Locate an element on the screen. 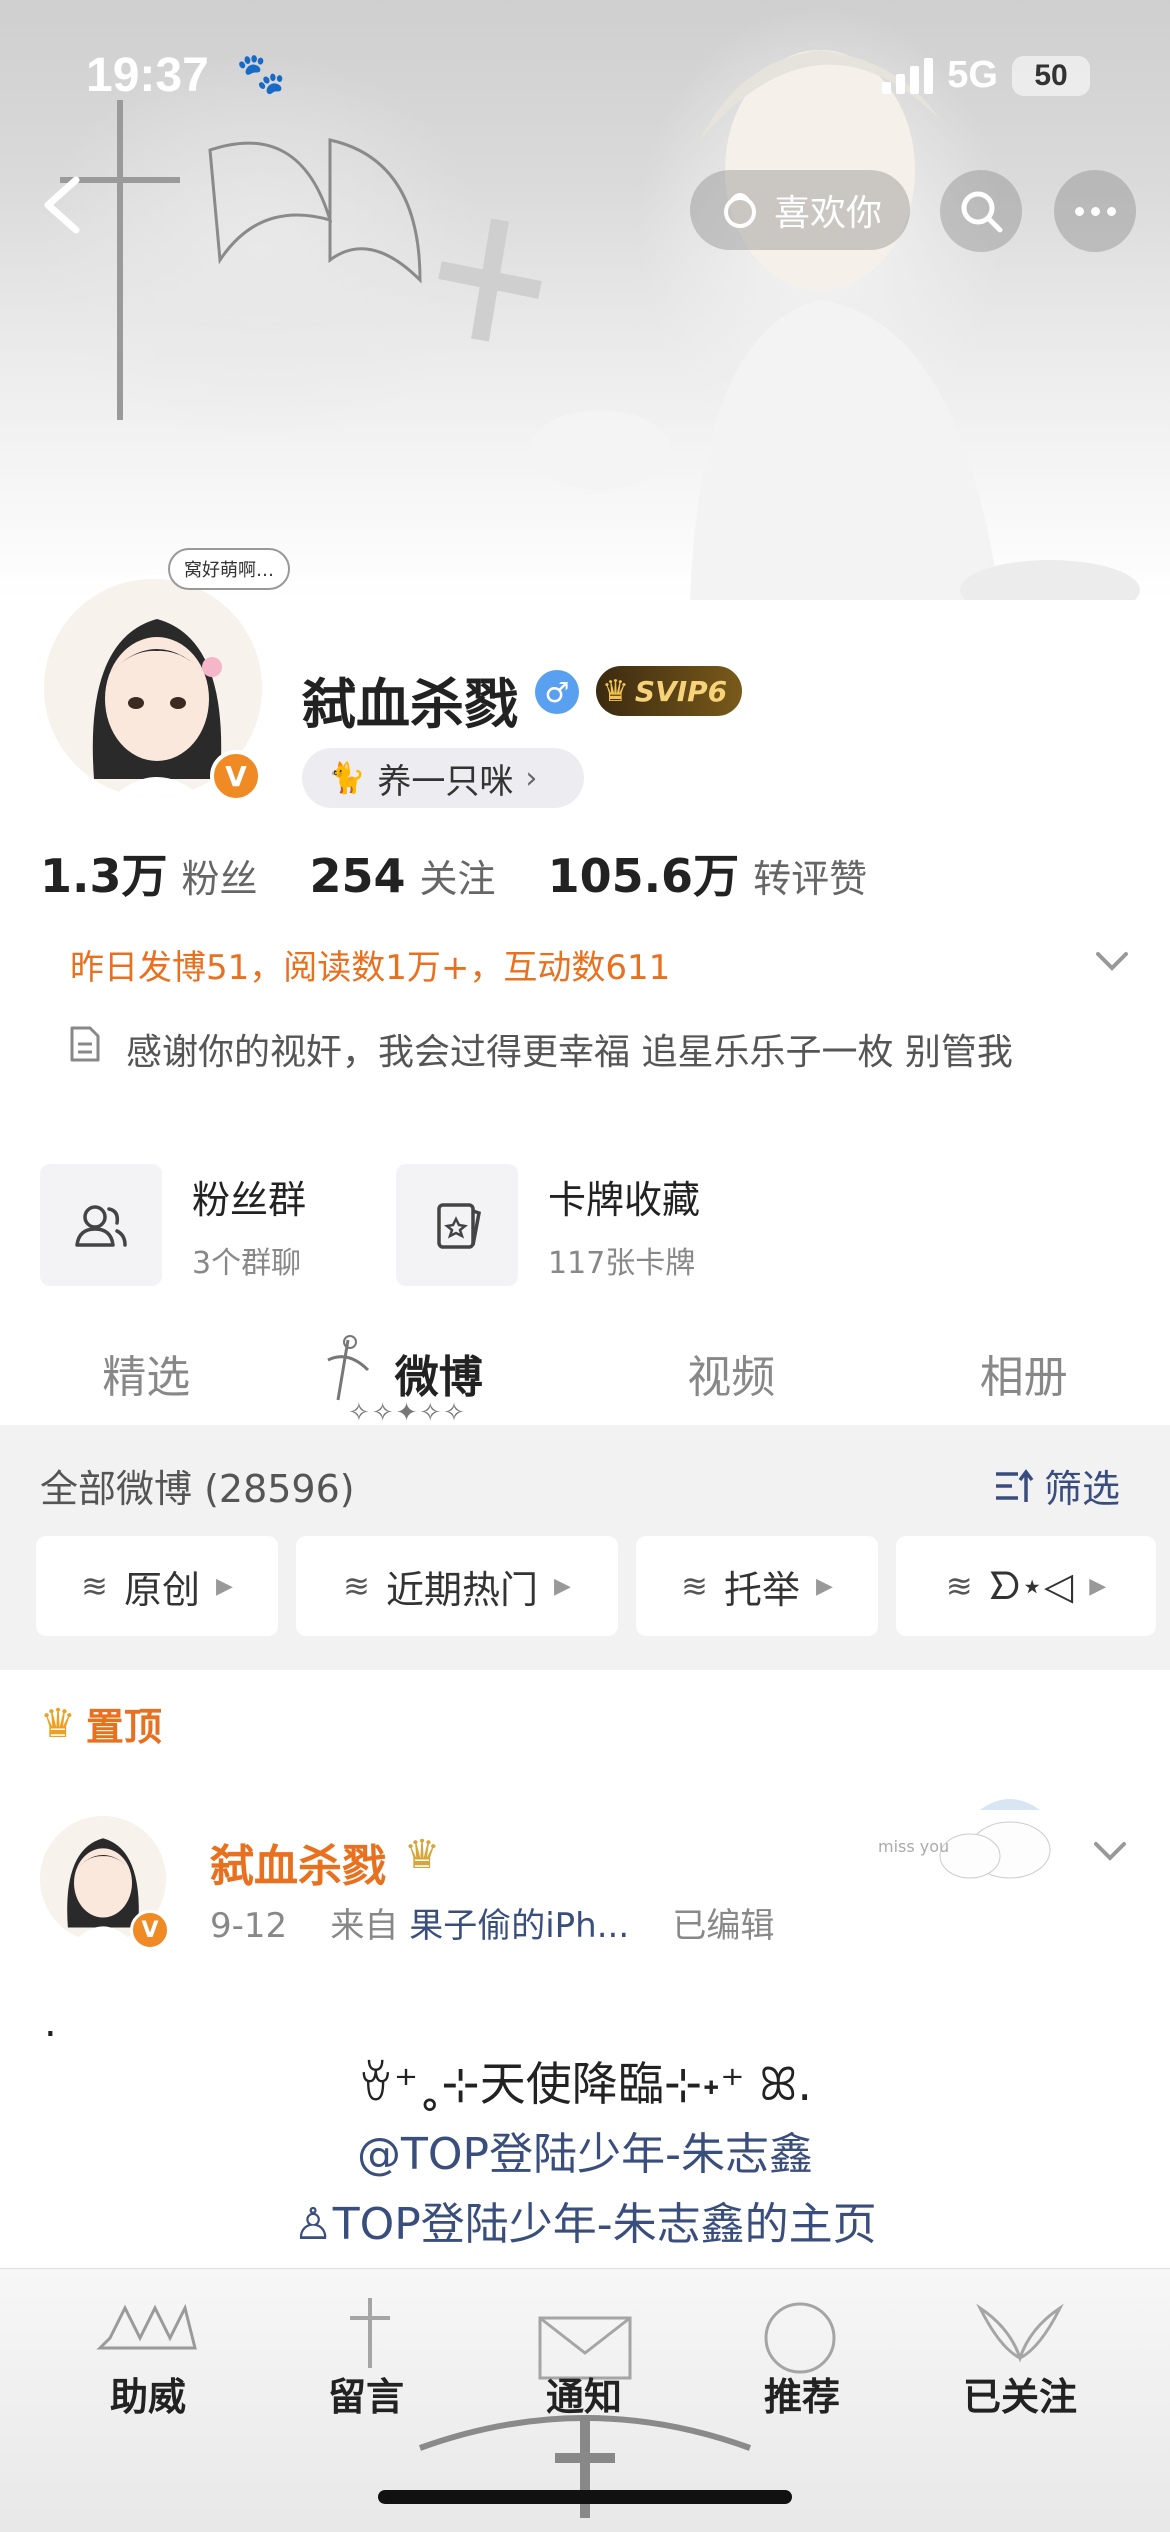 The width and height of the screenshot is (1170, 2532). card-title: 粉丝群 is located at coordinates (249, 1199).